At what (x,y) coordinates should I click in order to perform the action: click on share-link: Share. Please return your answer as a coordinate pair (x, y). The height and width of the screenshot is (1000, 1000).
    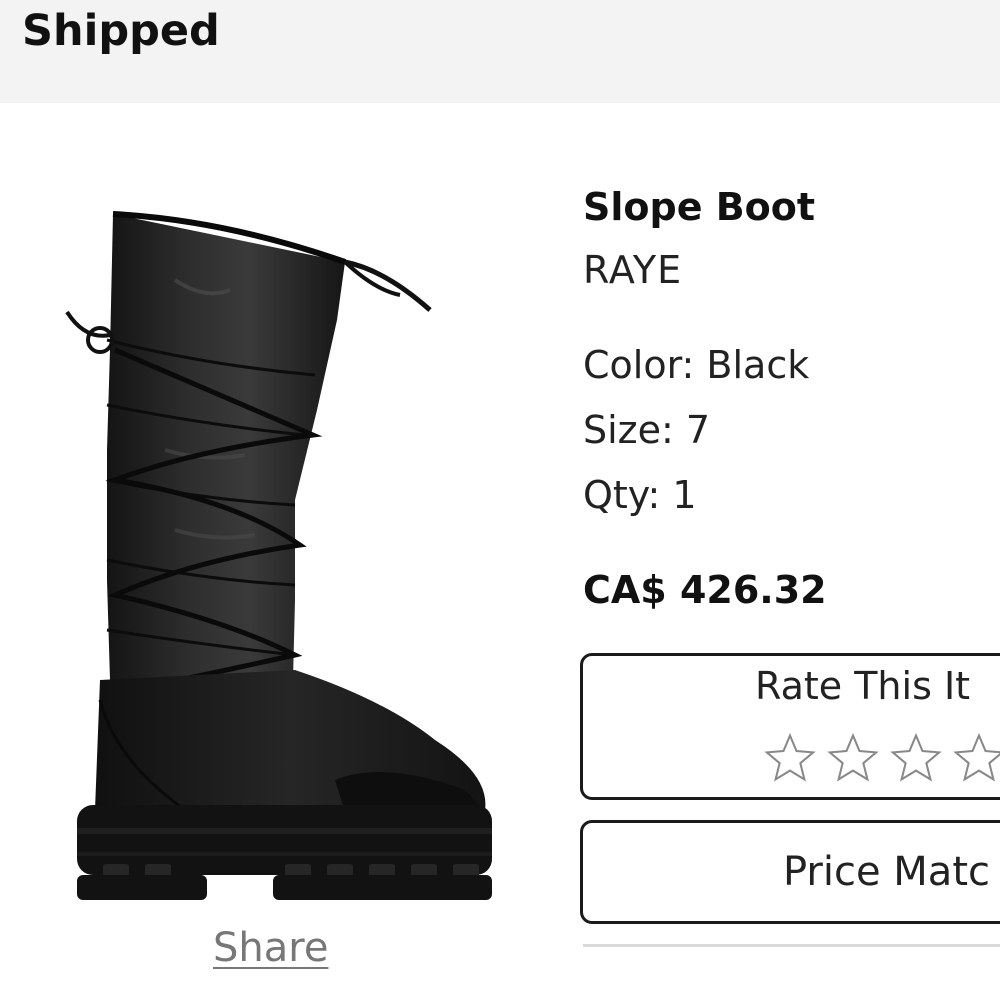
    Looking at the image, I should click on (270, 948).